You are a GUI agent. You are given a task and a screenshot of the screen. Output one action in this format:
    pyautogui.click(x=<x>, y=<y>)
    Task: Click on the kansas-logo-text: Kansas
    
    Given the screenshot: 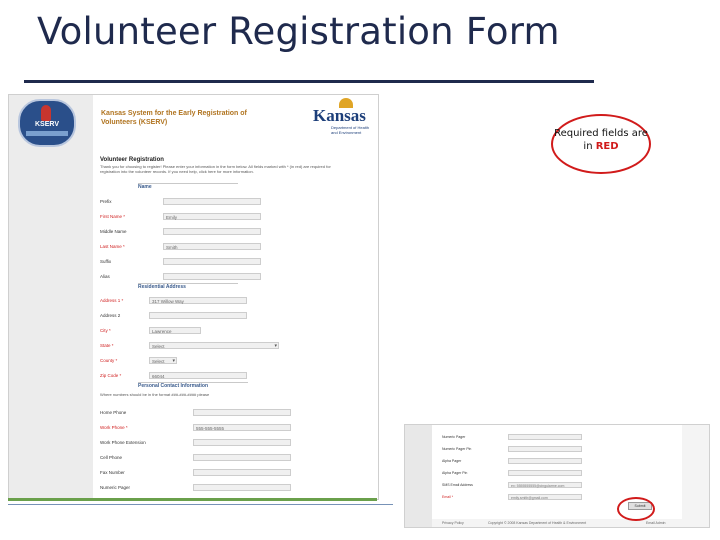 What is the action you would take?
    pyautogui.click(x=339, y=115)
    